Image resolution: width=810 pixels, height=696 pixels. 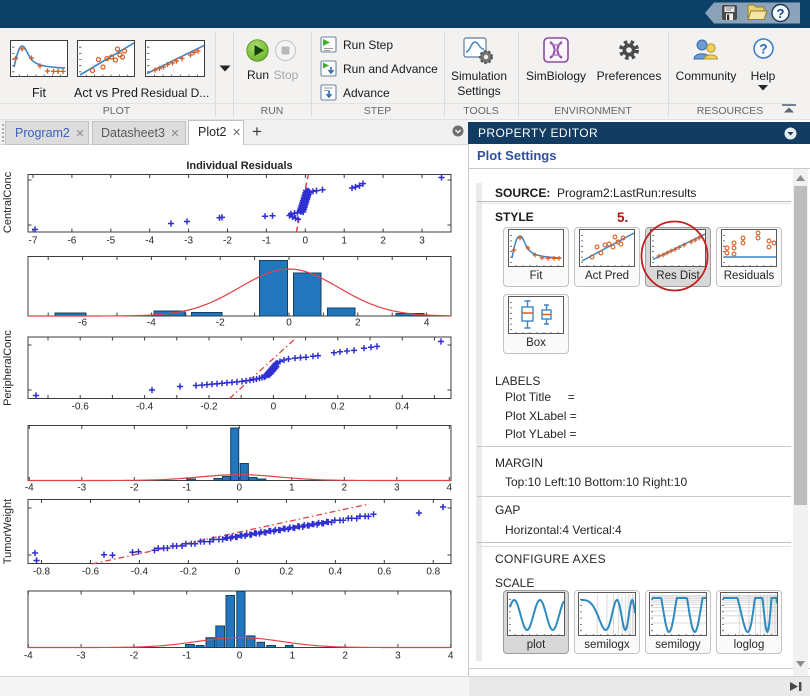 I want to click on svg-text: Individual Residuals, so click(x=239, y=166).